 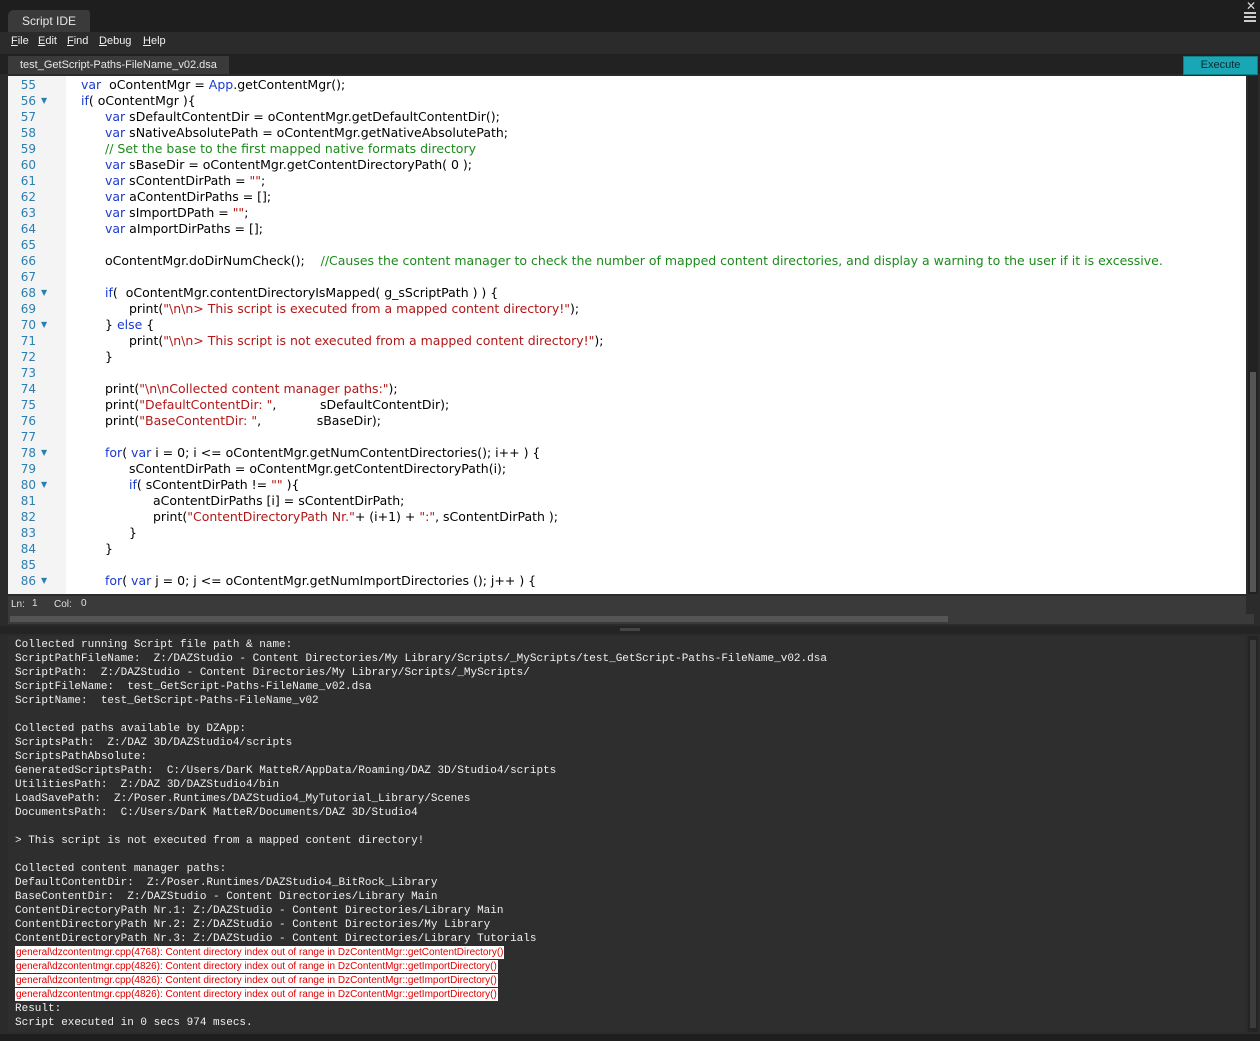 What do you see at coordinates (1220, 65) in the screenshot?
I see `execute-button: Execute` at bounding box center [1220, 65].